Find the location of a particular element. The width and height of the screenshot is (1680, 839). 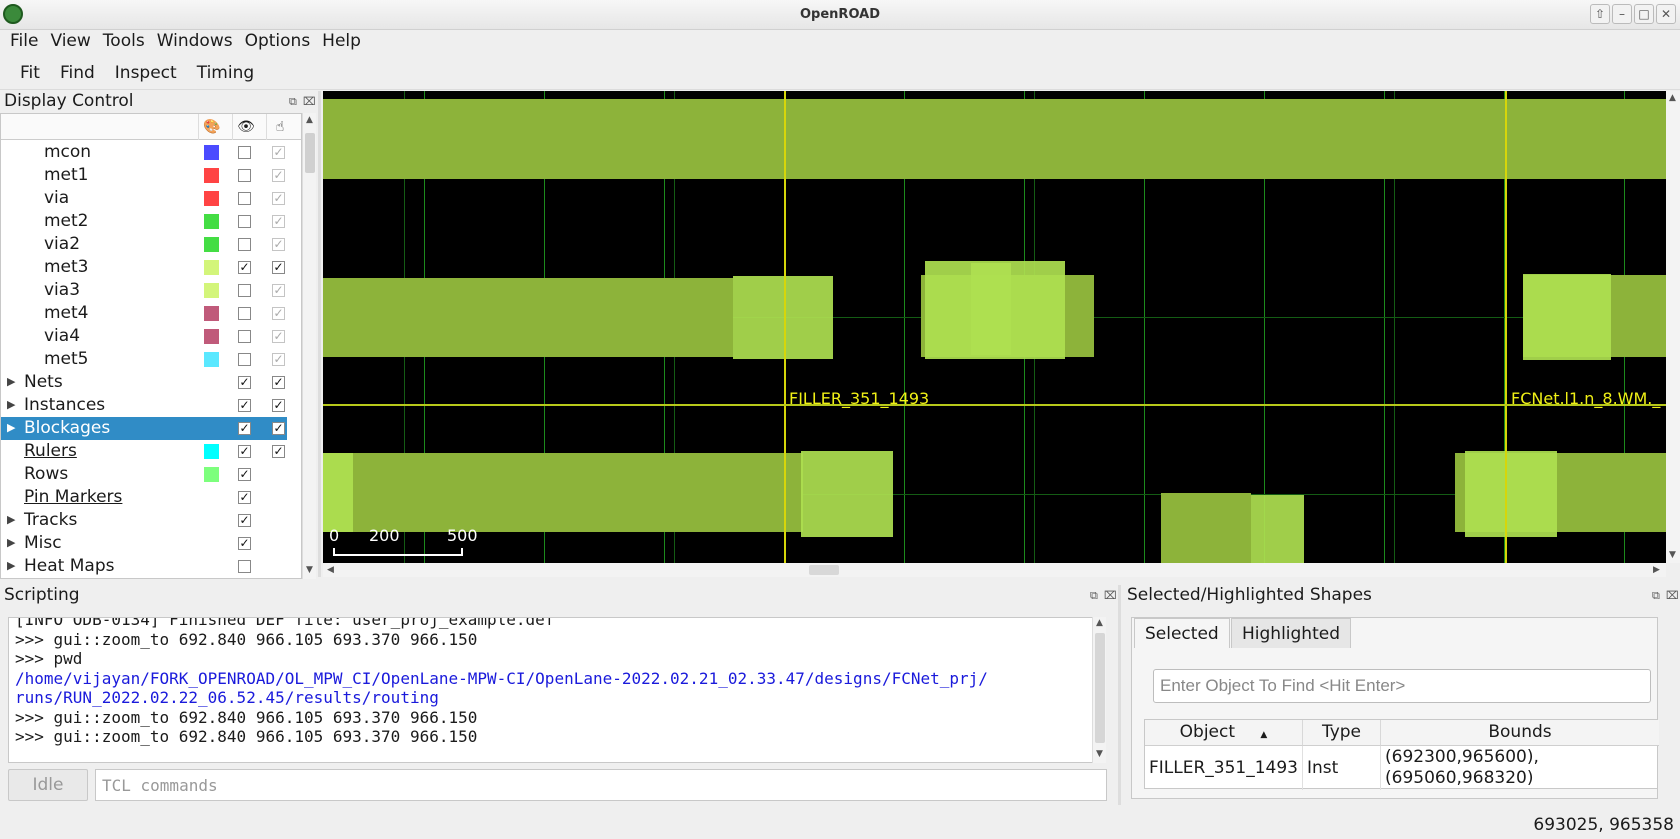

viewer-horizontal-scrollbar: ◀ ▶ is located at coordinates (994, 570).